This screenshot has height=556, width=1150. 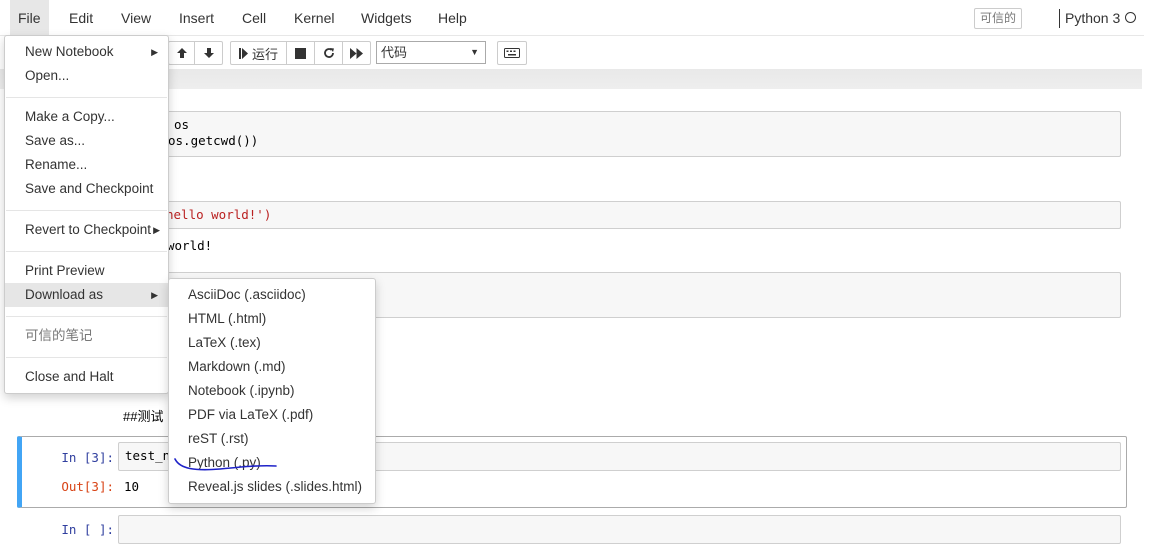 What do you see at coordinates (452, 18) in the screenshot?
I see `menu-help: Help` at bounding box center [452, 18].